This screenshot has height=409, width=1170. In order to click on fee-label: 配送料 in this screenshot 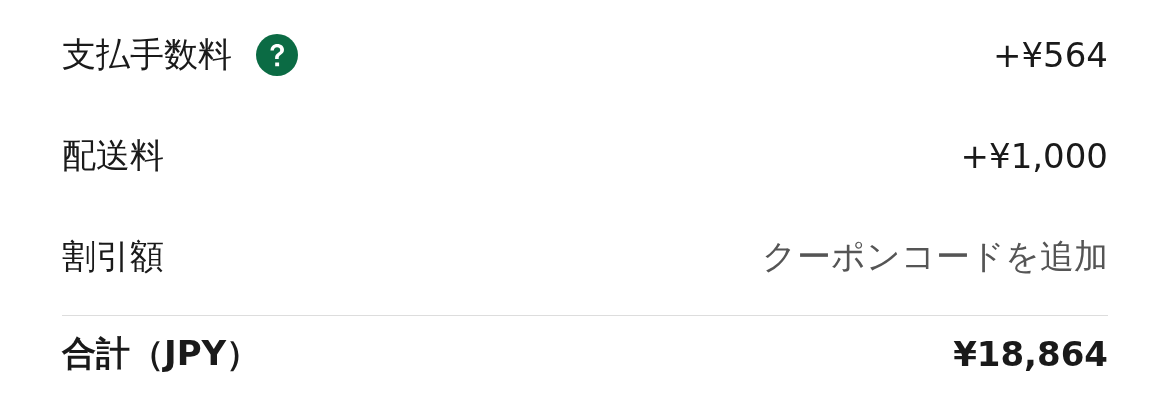, I will do `click(113, 155)`.